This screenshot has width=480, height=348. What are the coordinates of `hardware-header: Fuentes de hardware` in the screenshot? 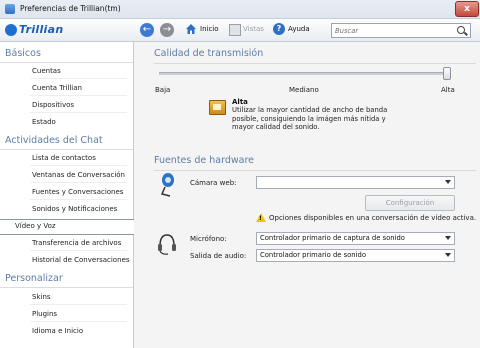 It's located at (204, 160).